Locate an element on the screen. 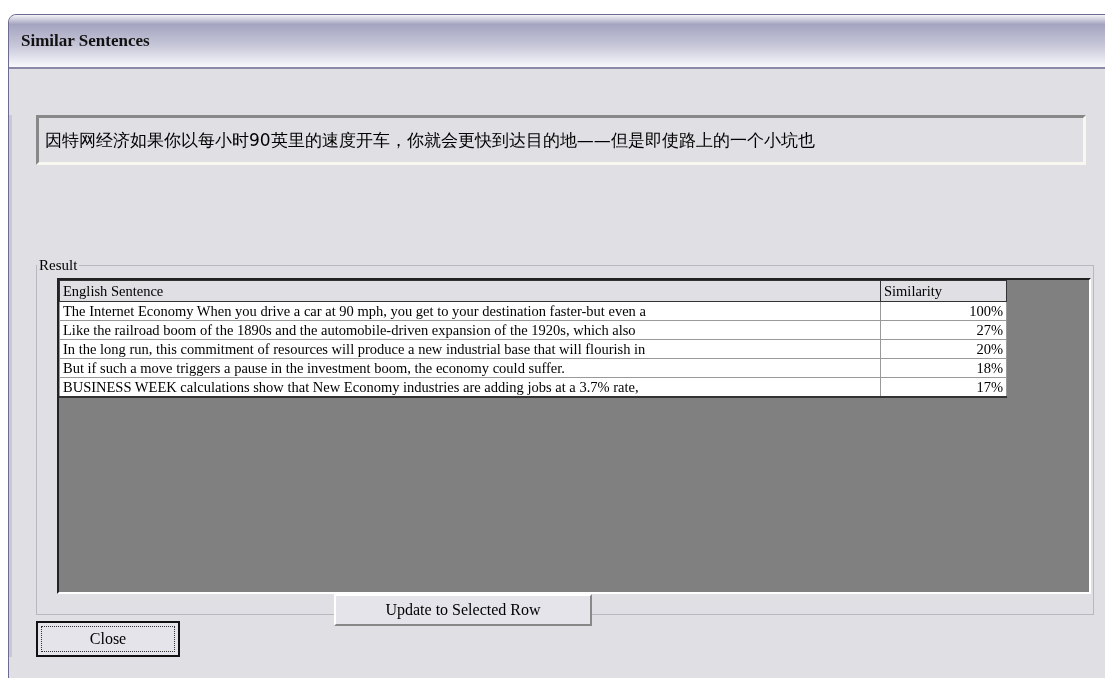 This screenshot has width=1105, height=678. update-button: Update to Selected Row is located at coordinates (463, 610).